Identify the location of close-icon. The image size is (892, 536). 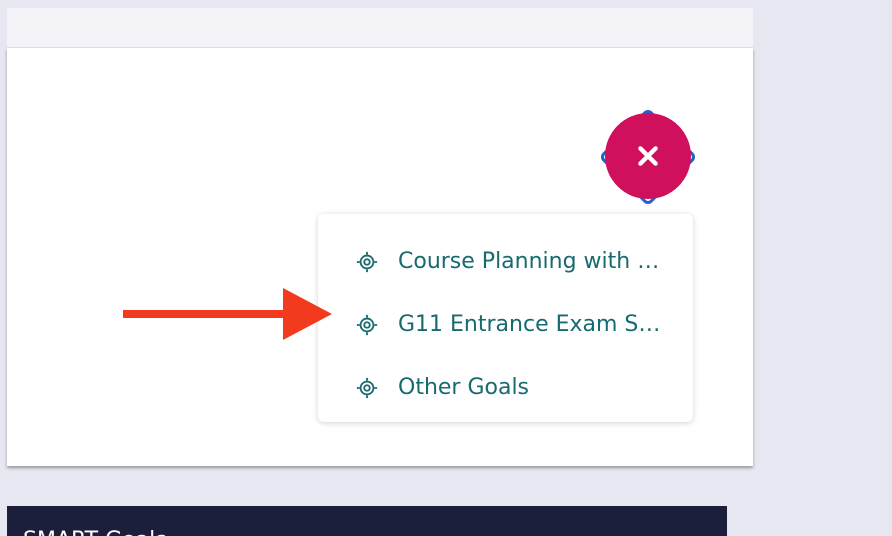
(648, 156).